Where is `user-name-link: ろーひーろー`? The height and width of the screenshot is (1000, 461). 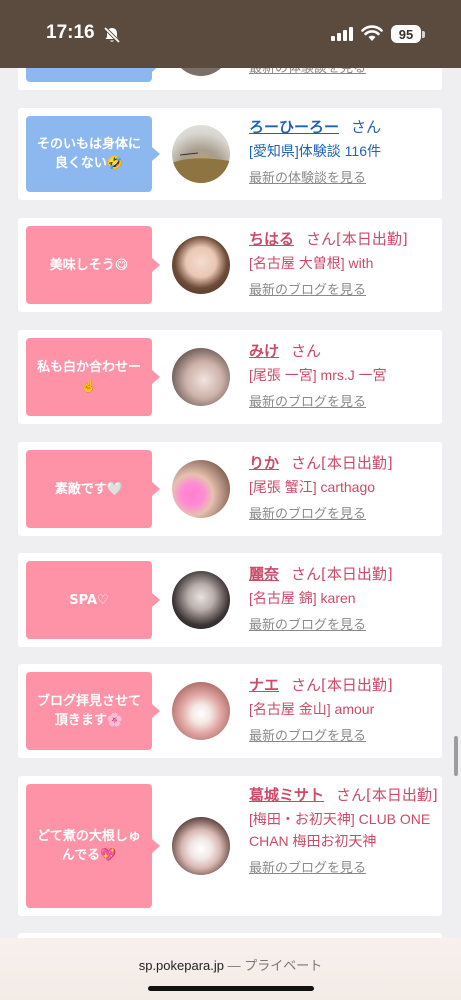
user-name-link: ろーひーろー is located at coordinates (294, 127).